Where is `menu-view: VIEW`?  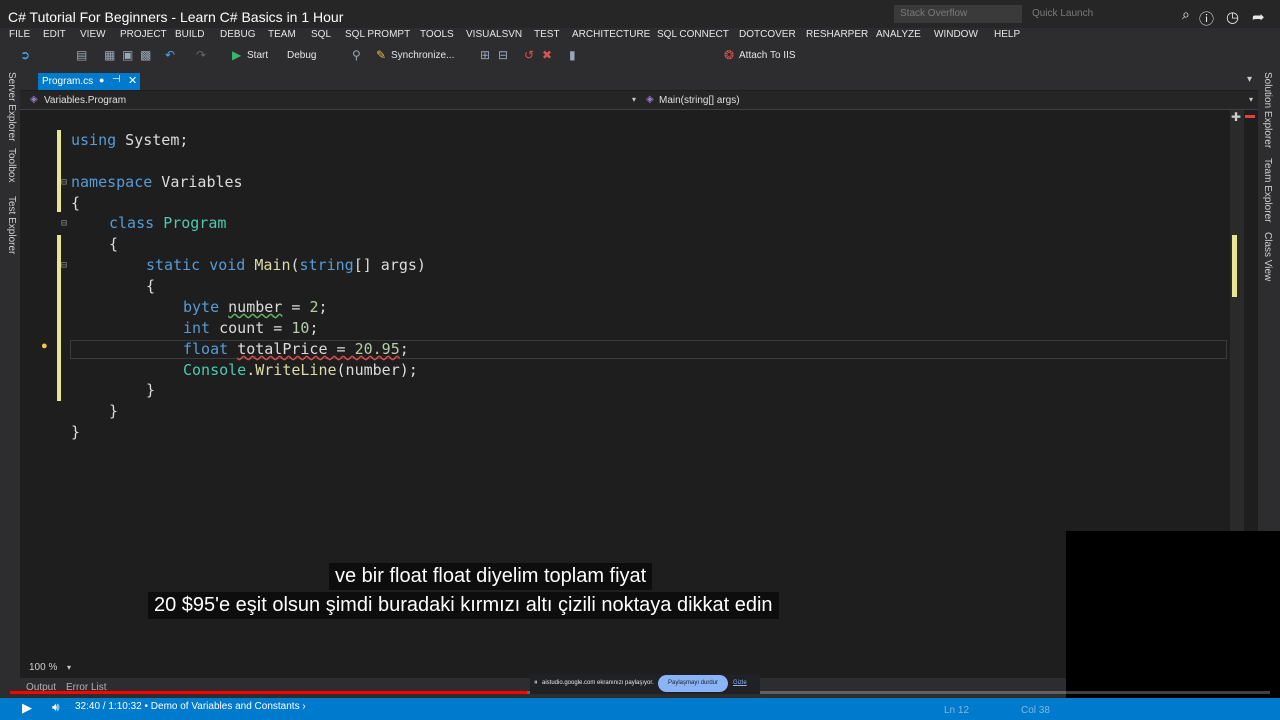 menu-view: VIEW is located at coordinates (93, 34).